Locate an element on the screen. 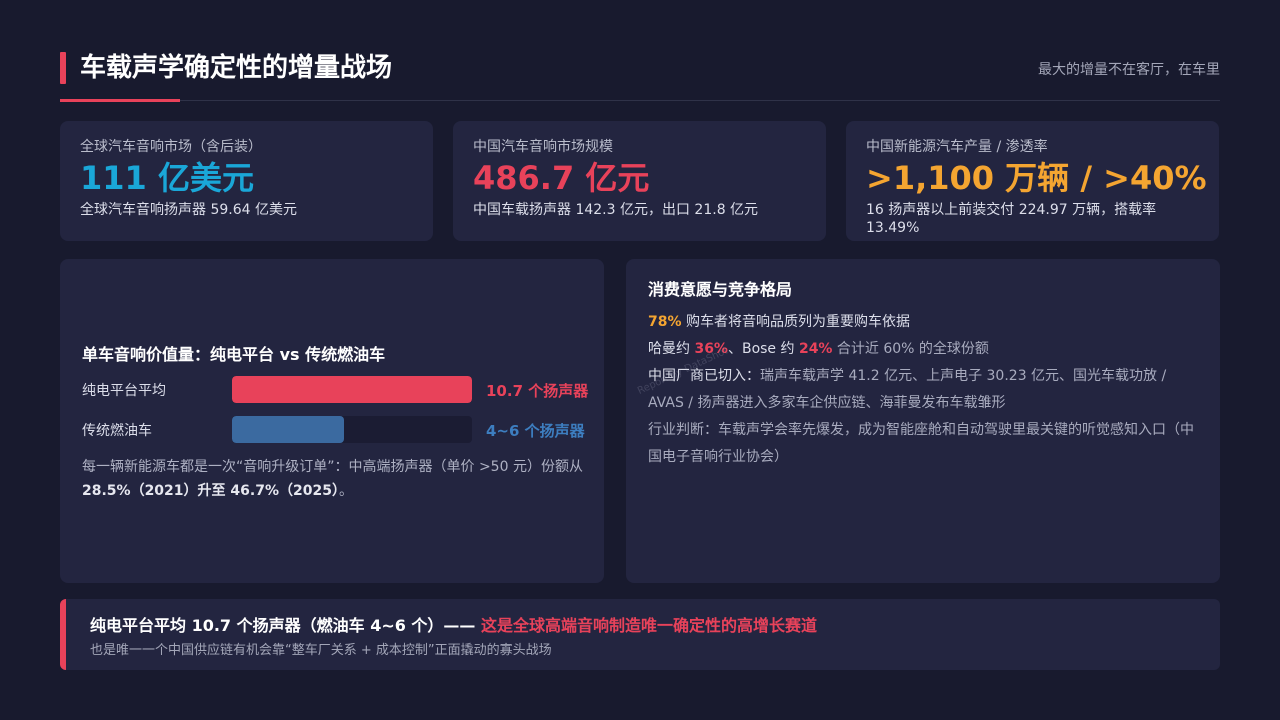  note-text: 每一辆新能源车都是一次“音响升级订单”：中高端扬声器（单价 >50 元）份额从 is located at coordinates (332, 467).